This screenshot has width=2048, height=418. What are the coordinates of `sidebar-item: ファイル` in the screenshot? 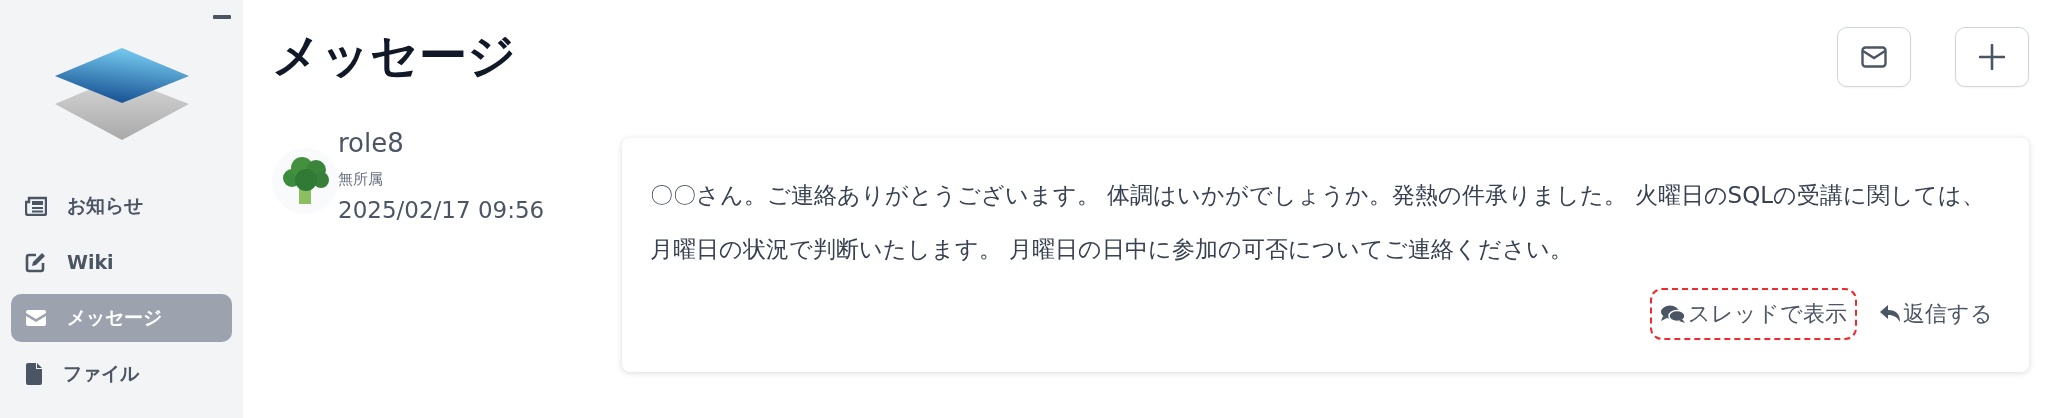 It's located at (121, 374).